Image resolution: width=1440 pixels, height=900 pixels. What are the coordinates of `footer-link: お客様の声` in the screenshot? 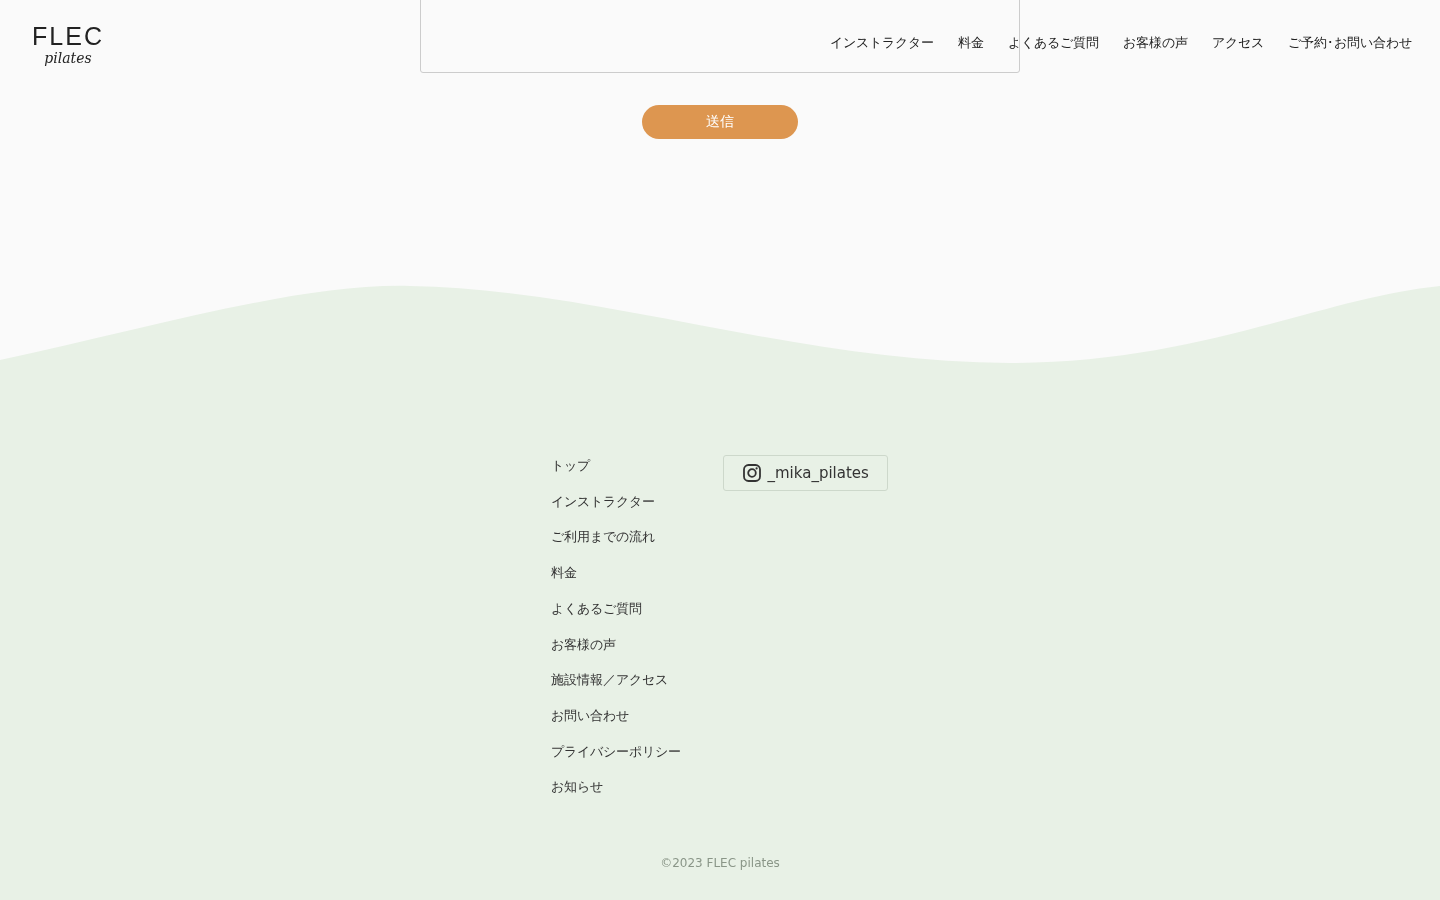 It's located at (621, 644).